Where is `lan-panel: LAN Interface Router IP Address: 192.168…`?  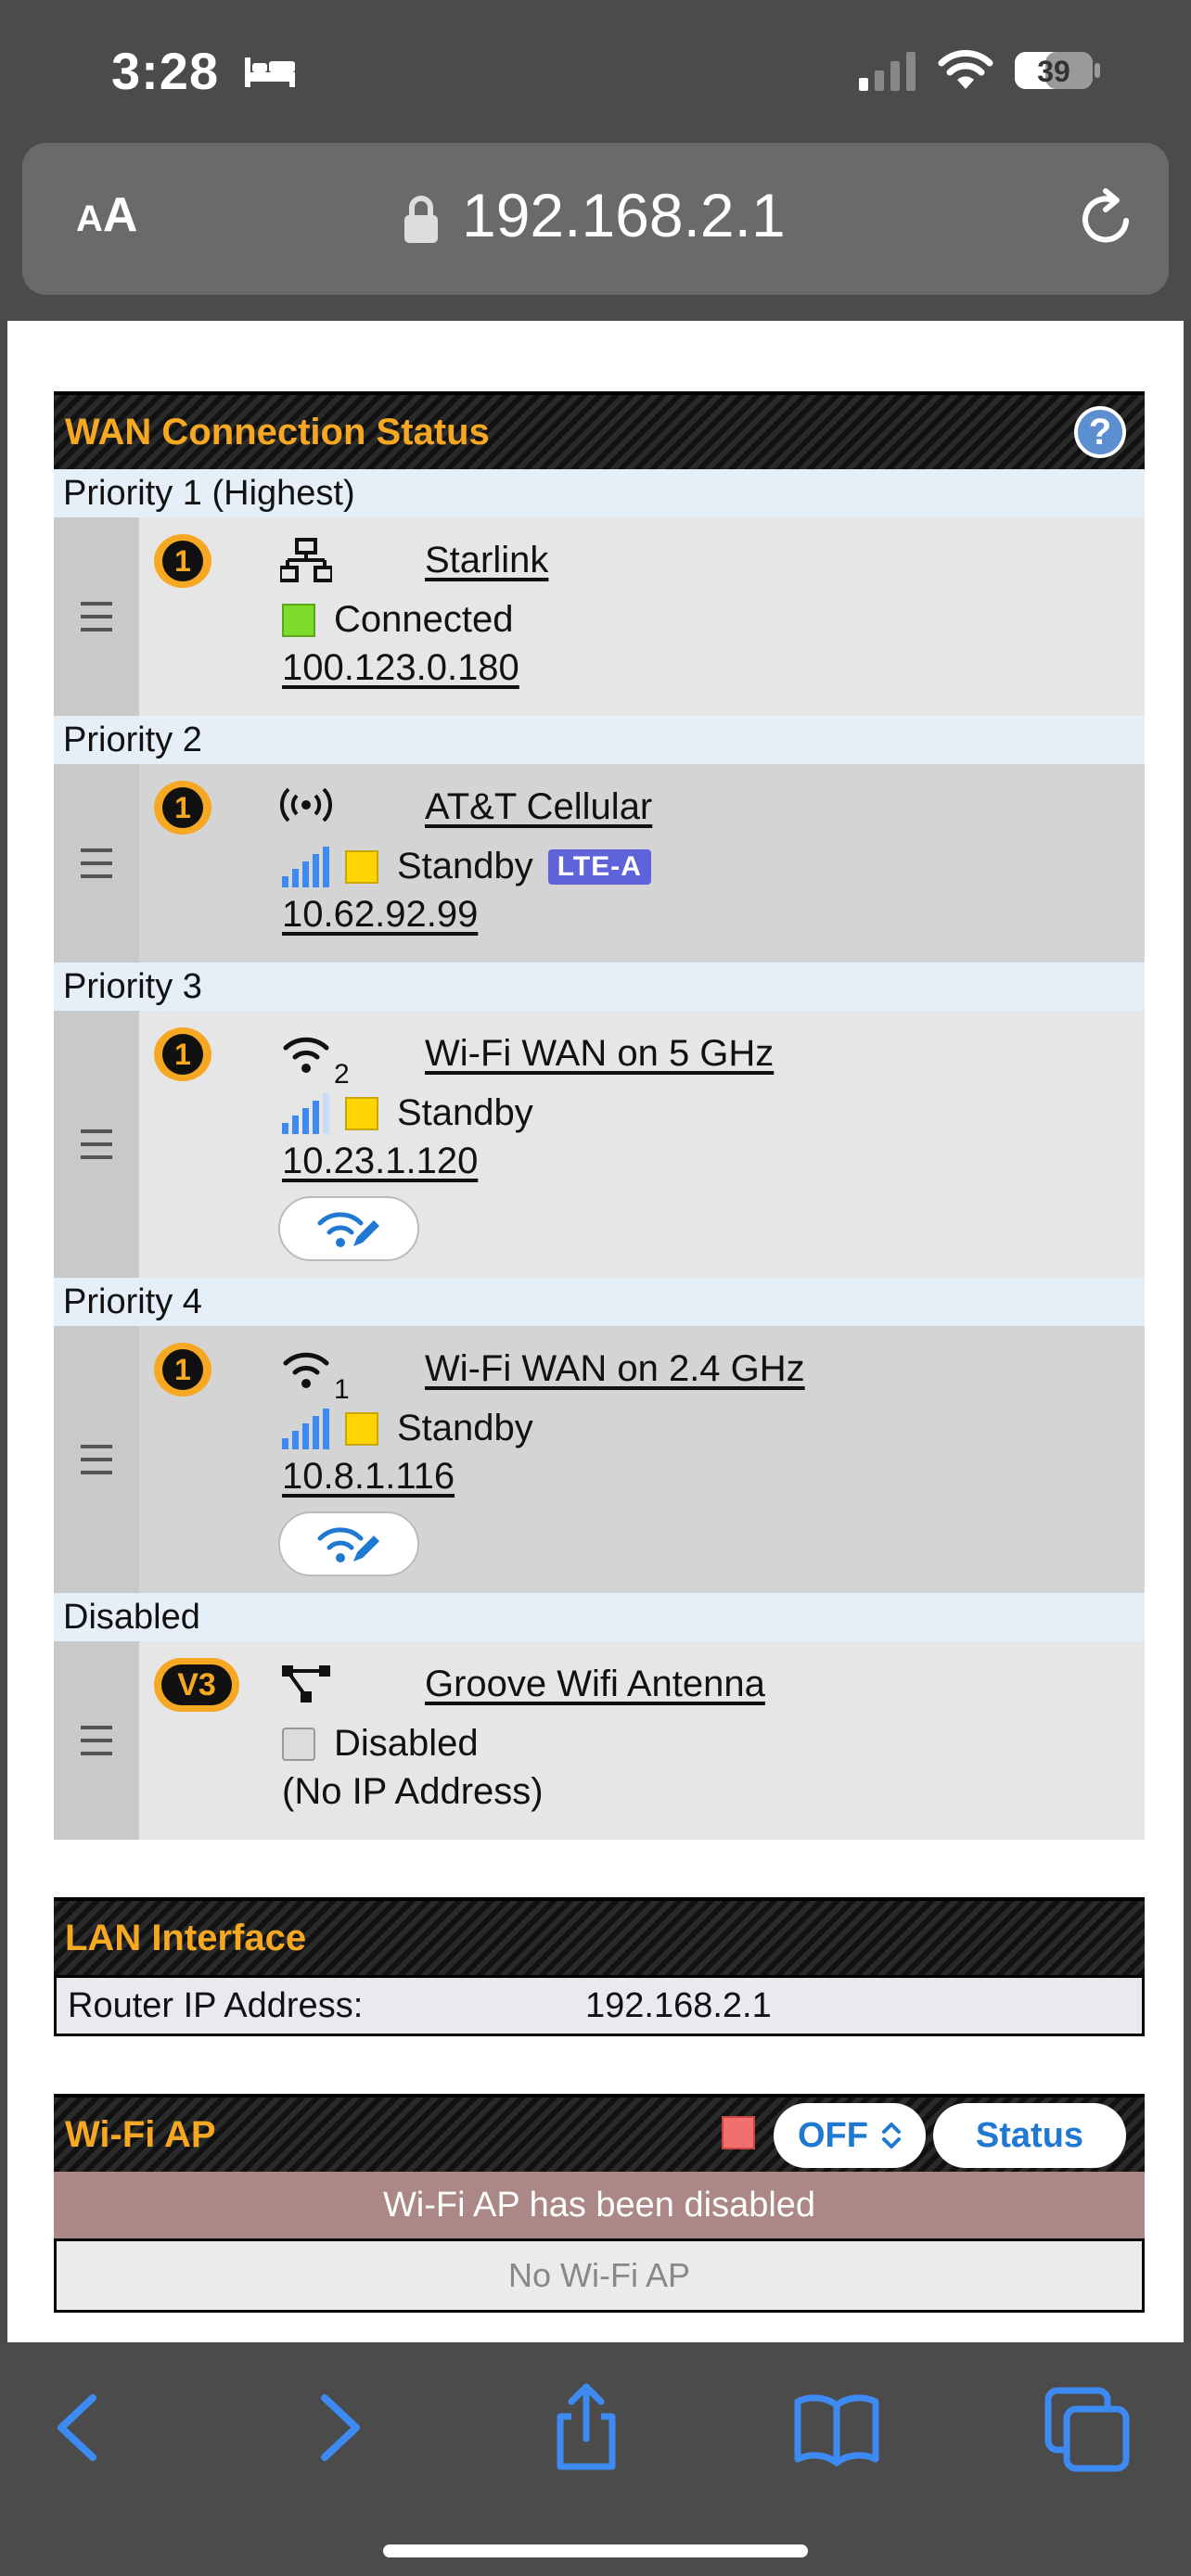 lan-panel: LAN Interface Router IP Address: 192.168… is located at coordinates (599, 1967).